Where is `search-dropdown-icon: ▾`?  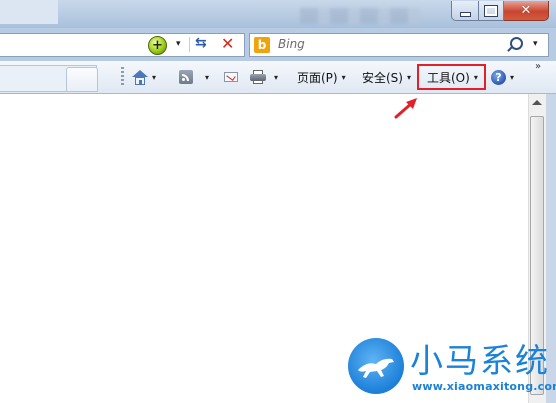
search-dropdown-icon: ▾ is located at coordinates (535, 44).